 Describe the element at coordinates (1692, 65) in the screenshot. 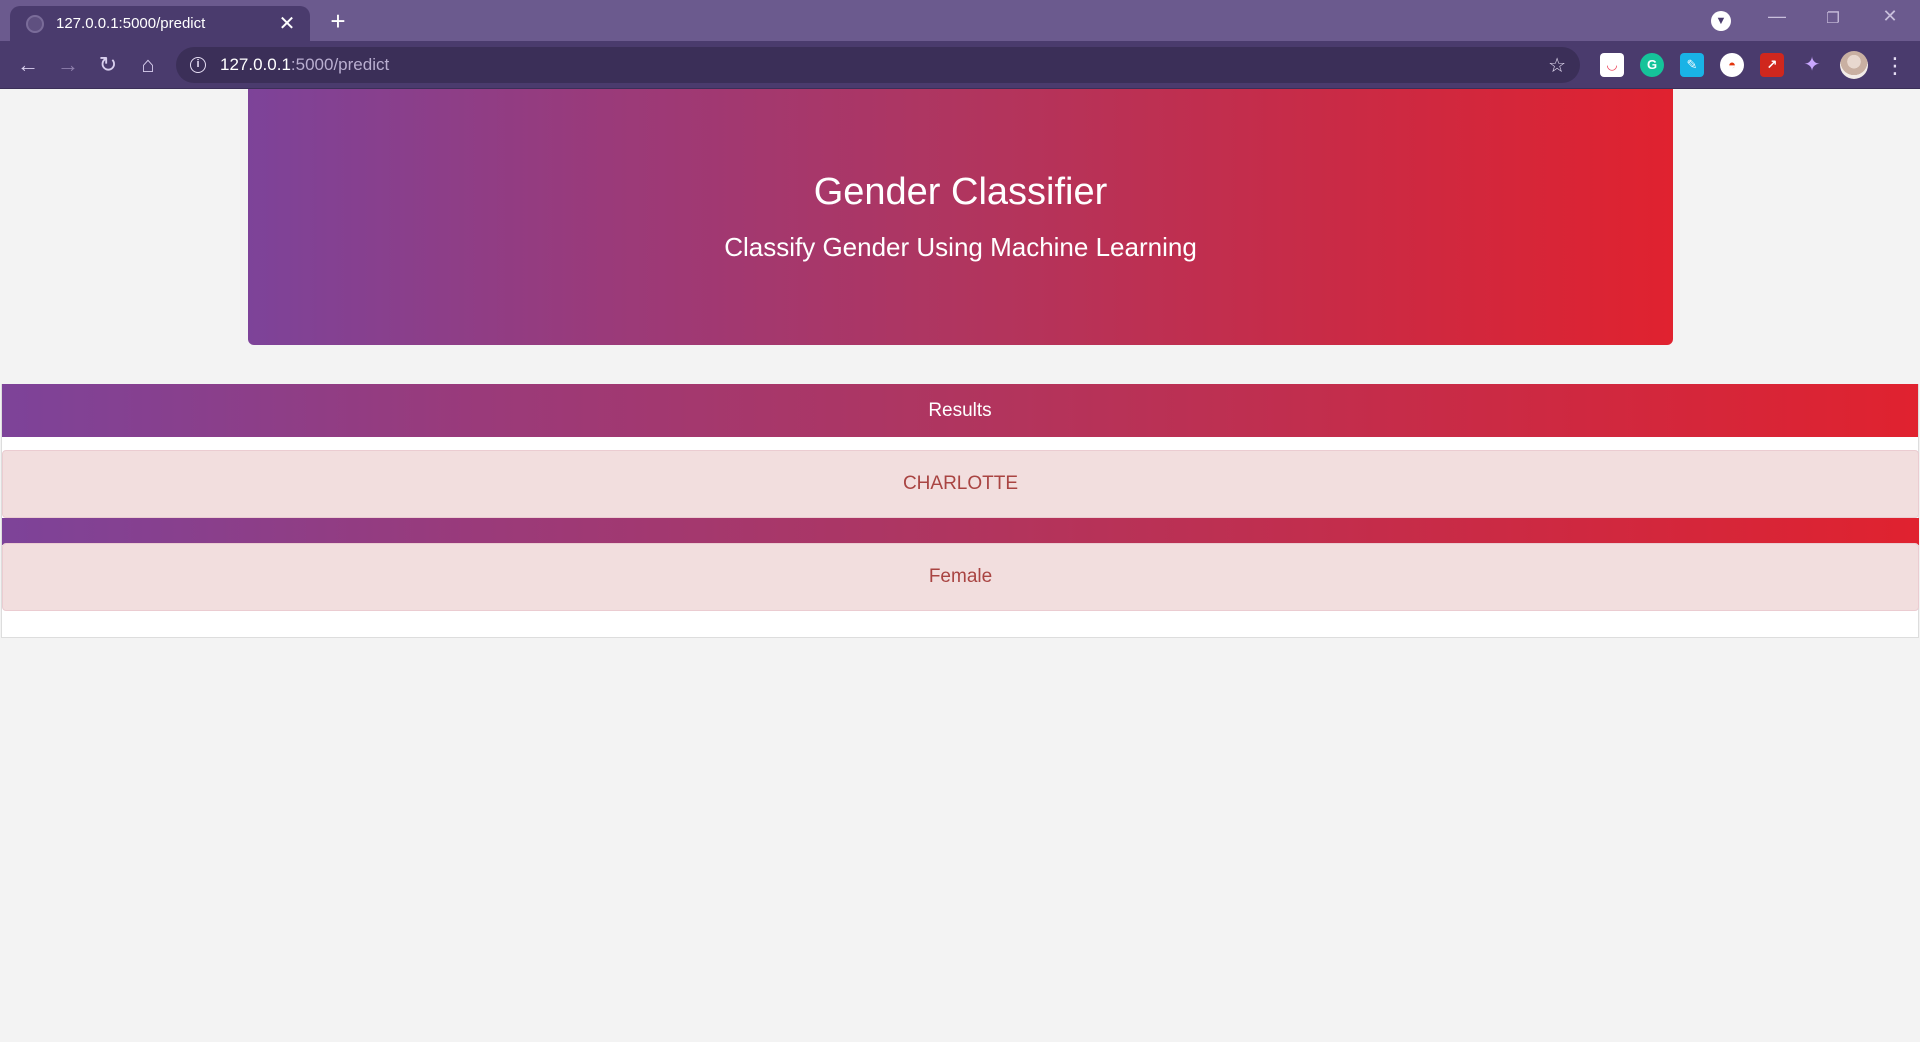

I see `pen-extension-icon: ✎` at that location.